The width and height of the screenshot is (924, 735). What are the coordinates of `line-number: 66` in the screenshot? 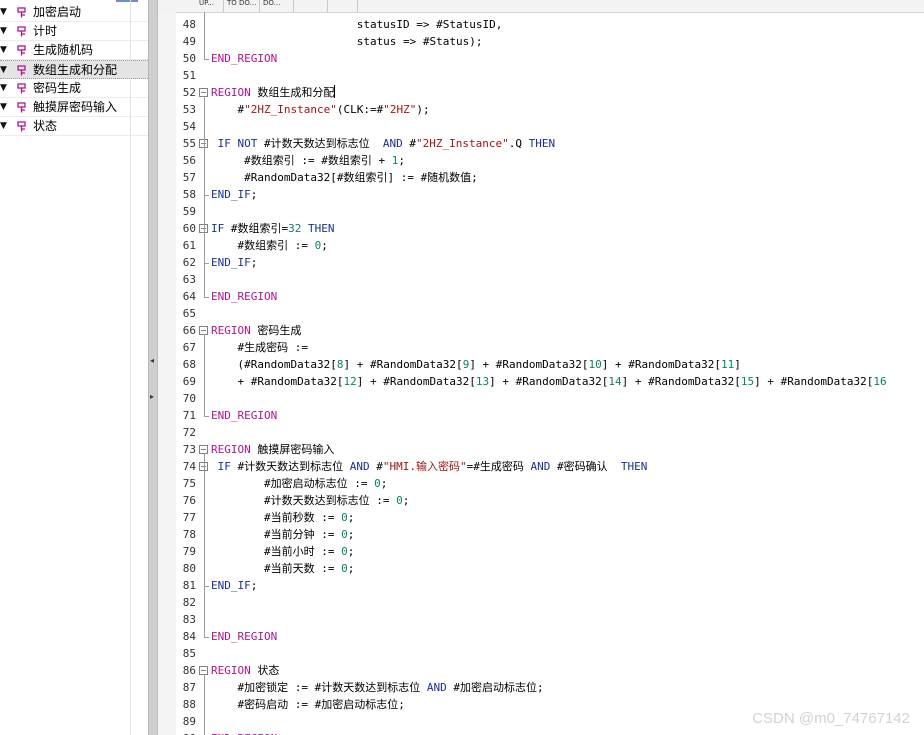 It's located at (189, 330).